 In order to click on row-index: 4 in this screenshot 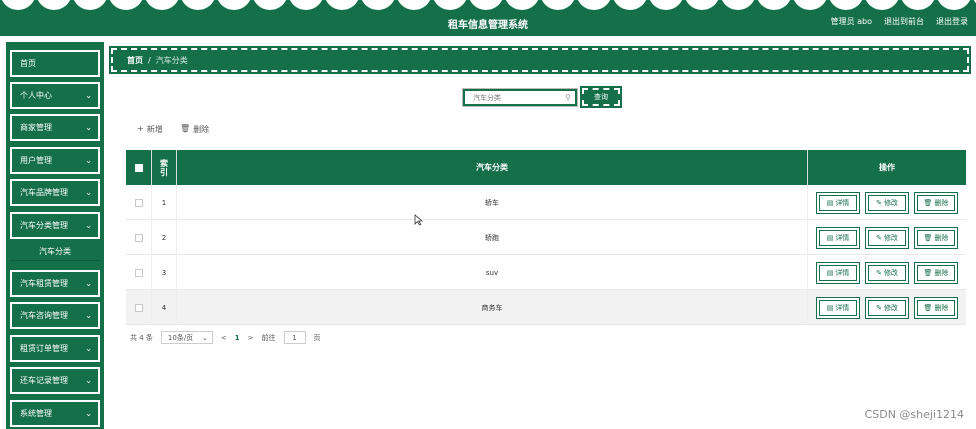, I will do `click(164, 307)`.